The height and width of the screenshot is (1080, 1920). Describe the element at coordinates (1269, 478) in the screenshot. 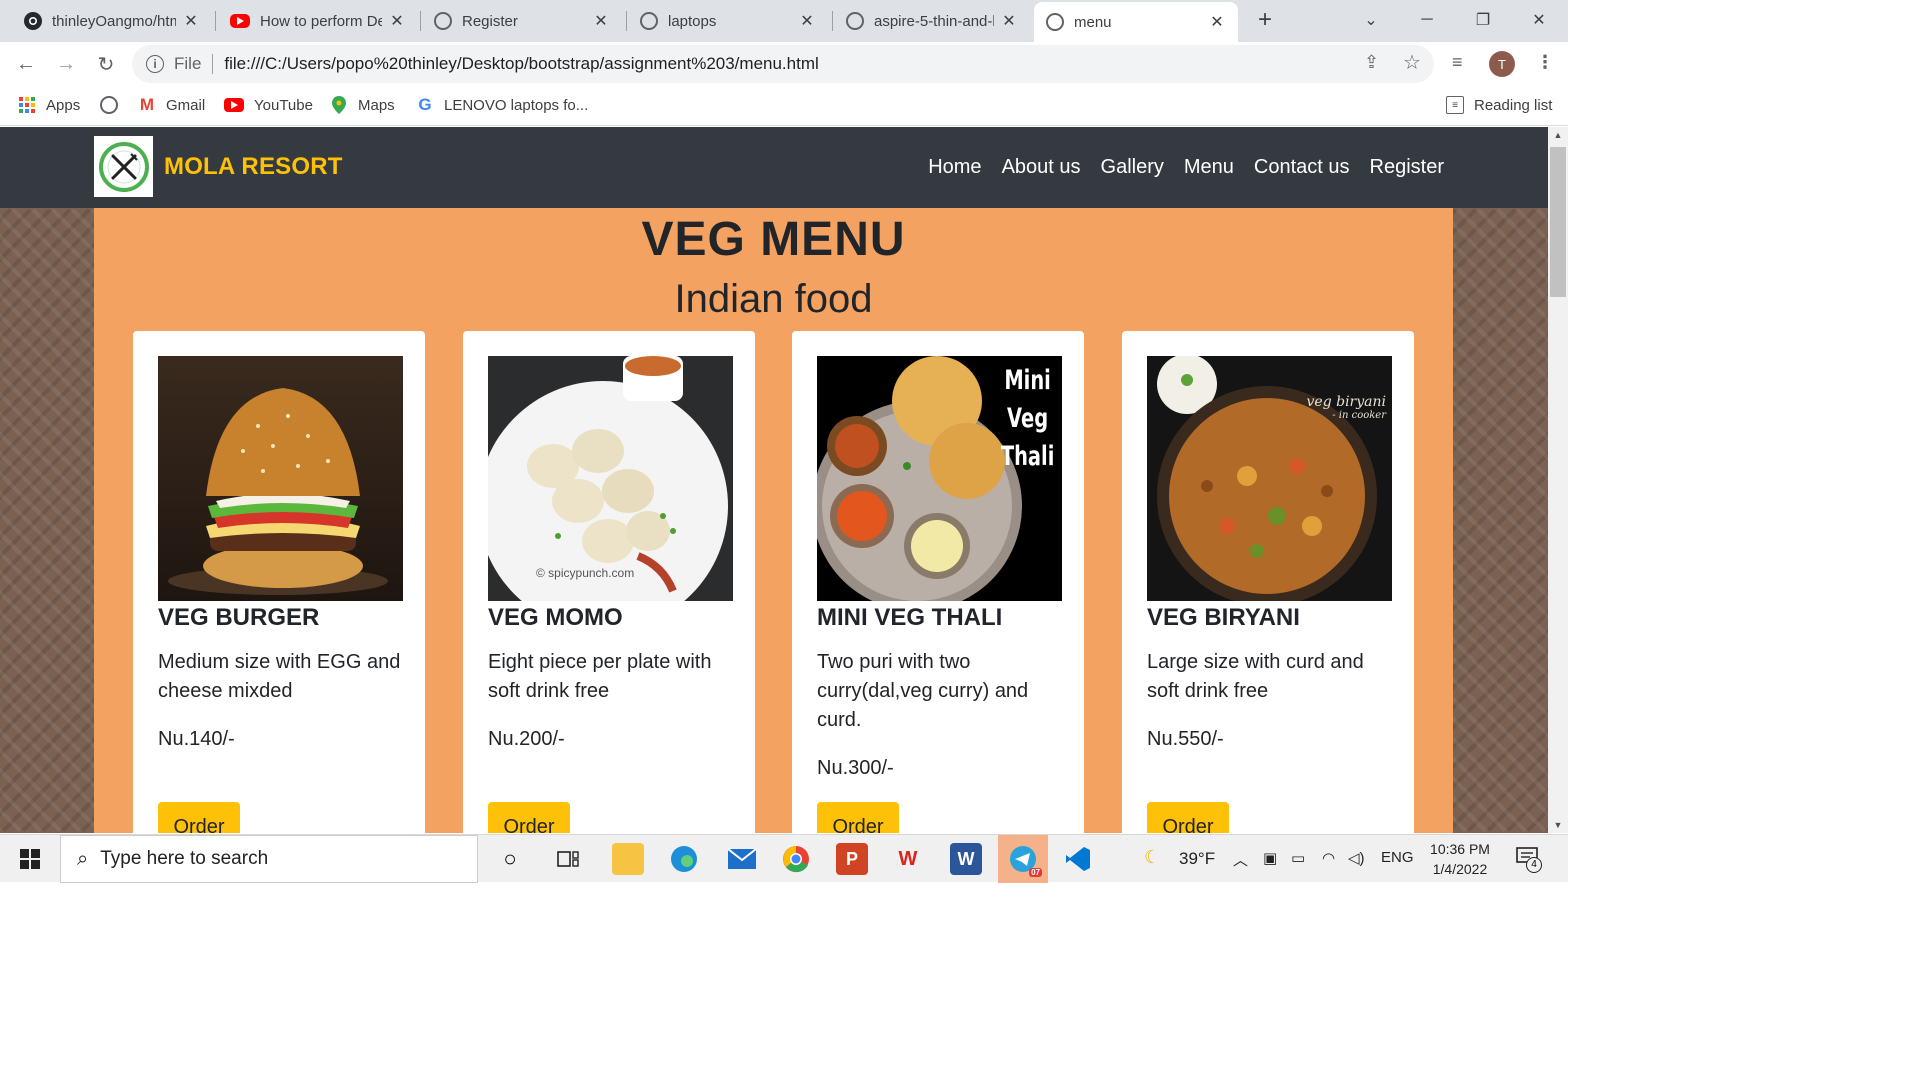

I see `veg-biryani-photo: veg biryani - in cooker` at that location.